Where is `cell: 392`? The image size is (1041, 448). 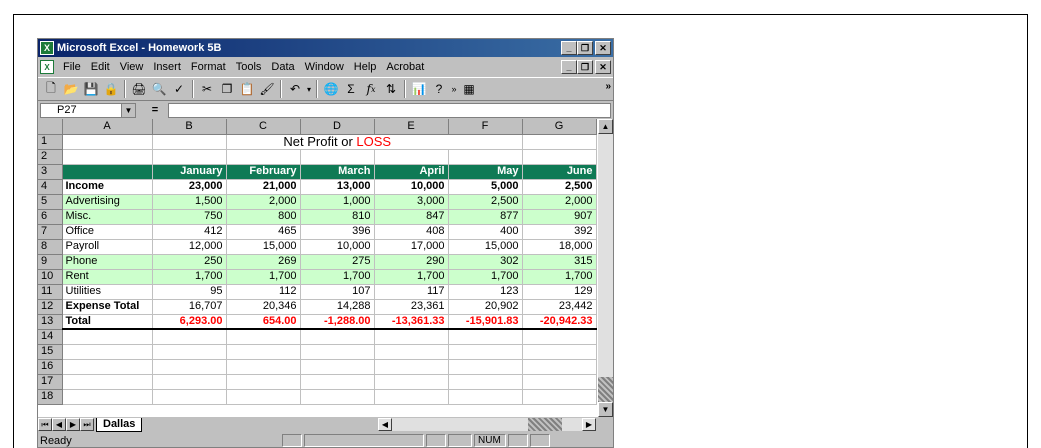
cell: 392 is located at coordinates (559, 232).